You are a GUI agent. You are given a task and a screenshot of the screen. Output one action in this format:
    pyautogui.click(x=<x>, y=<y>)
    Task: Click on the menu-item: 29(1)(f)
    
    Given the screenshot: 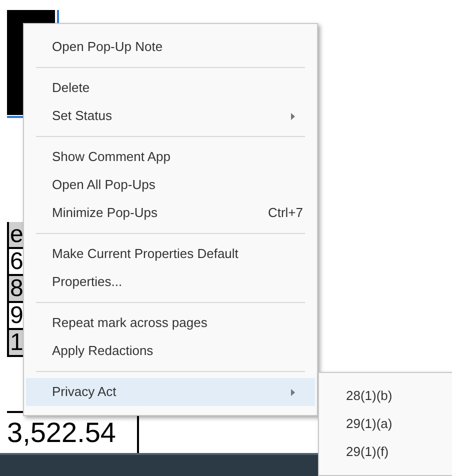 What is the action you would take?
    pyautogui.click(x=385, y=452)
    